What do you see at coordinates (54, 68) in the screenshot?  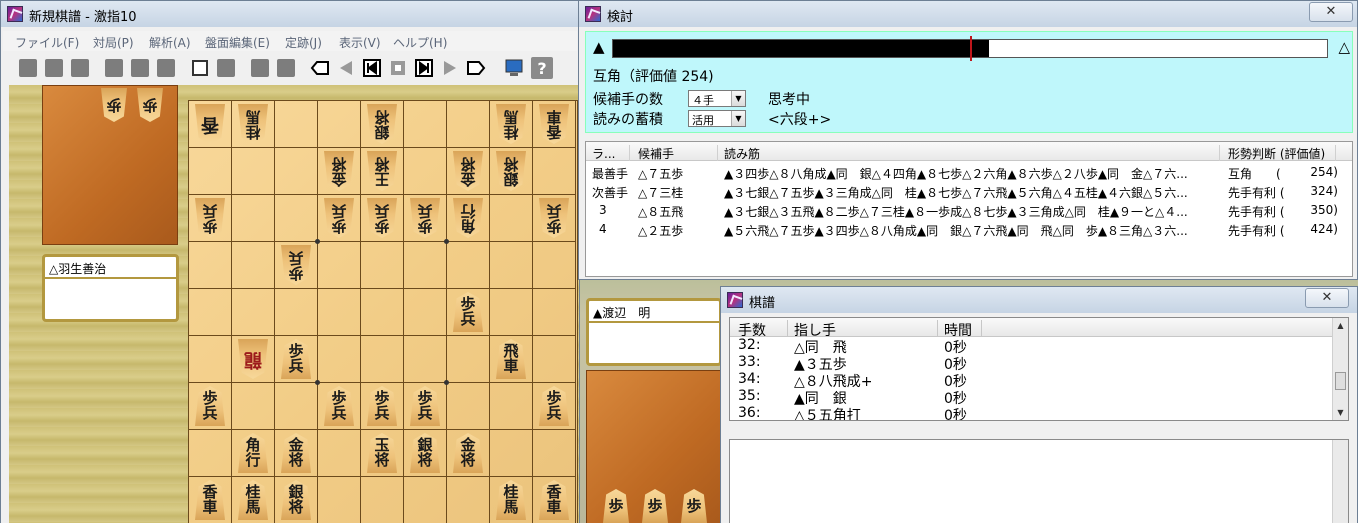 I see `save-icon` at bounding box center [54, 68].